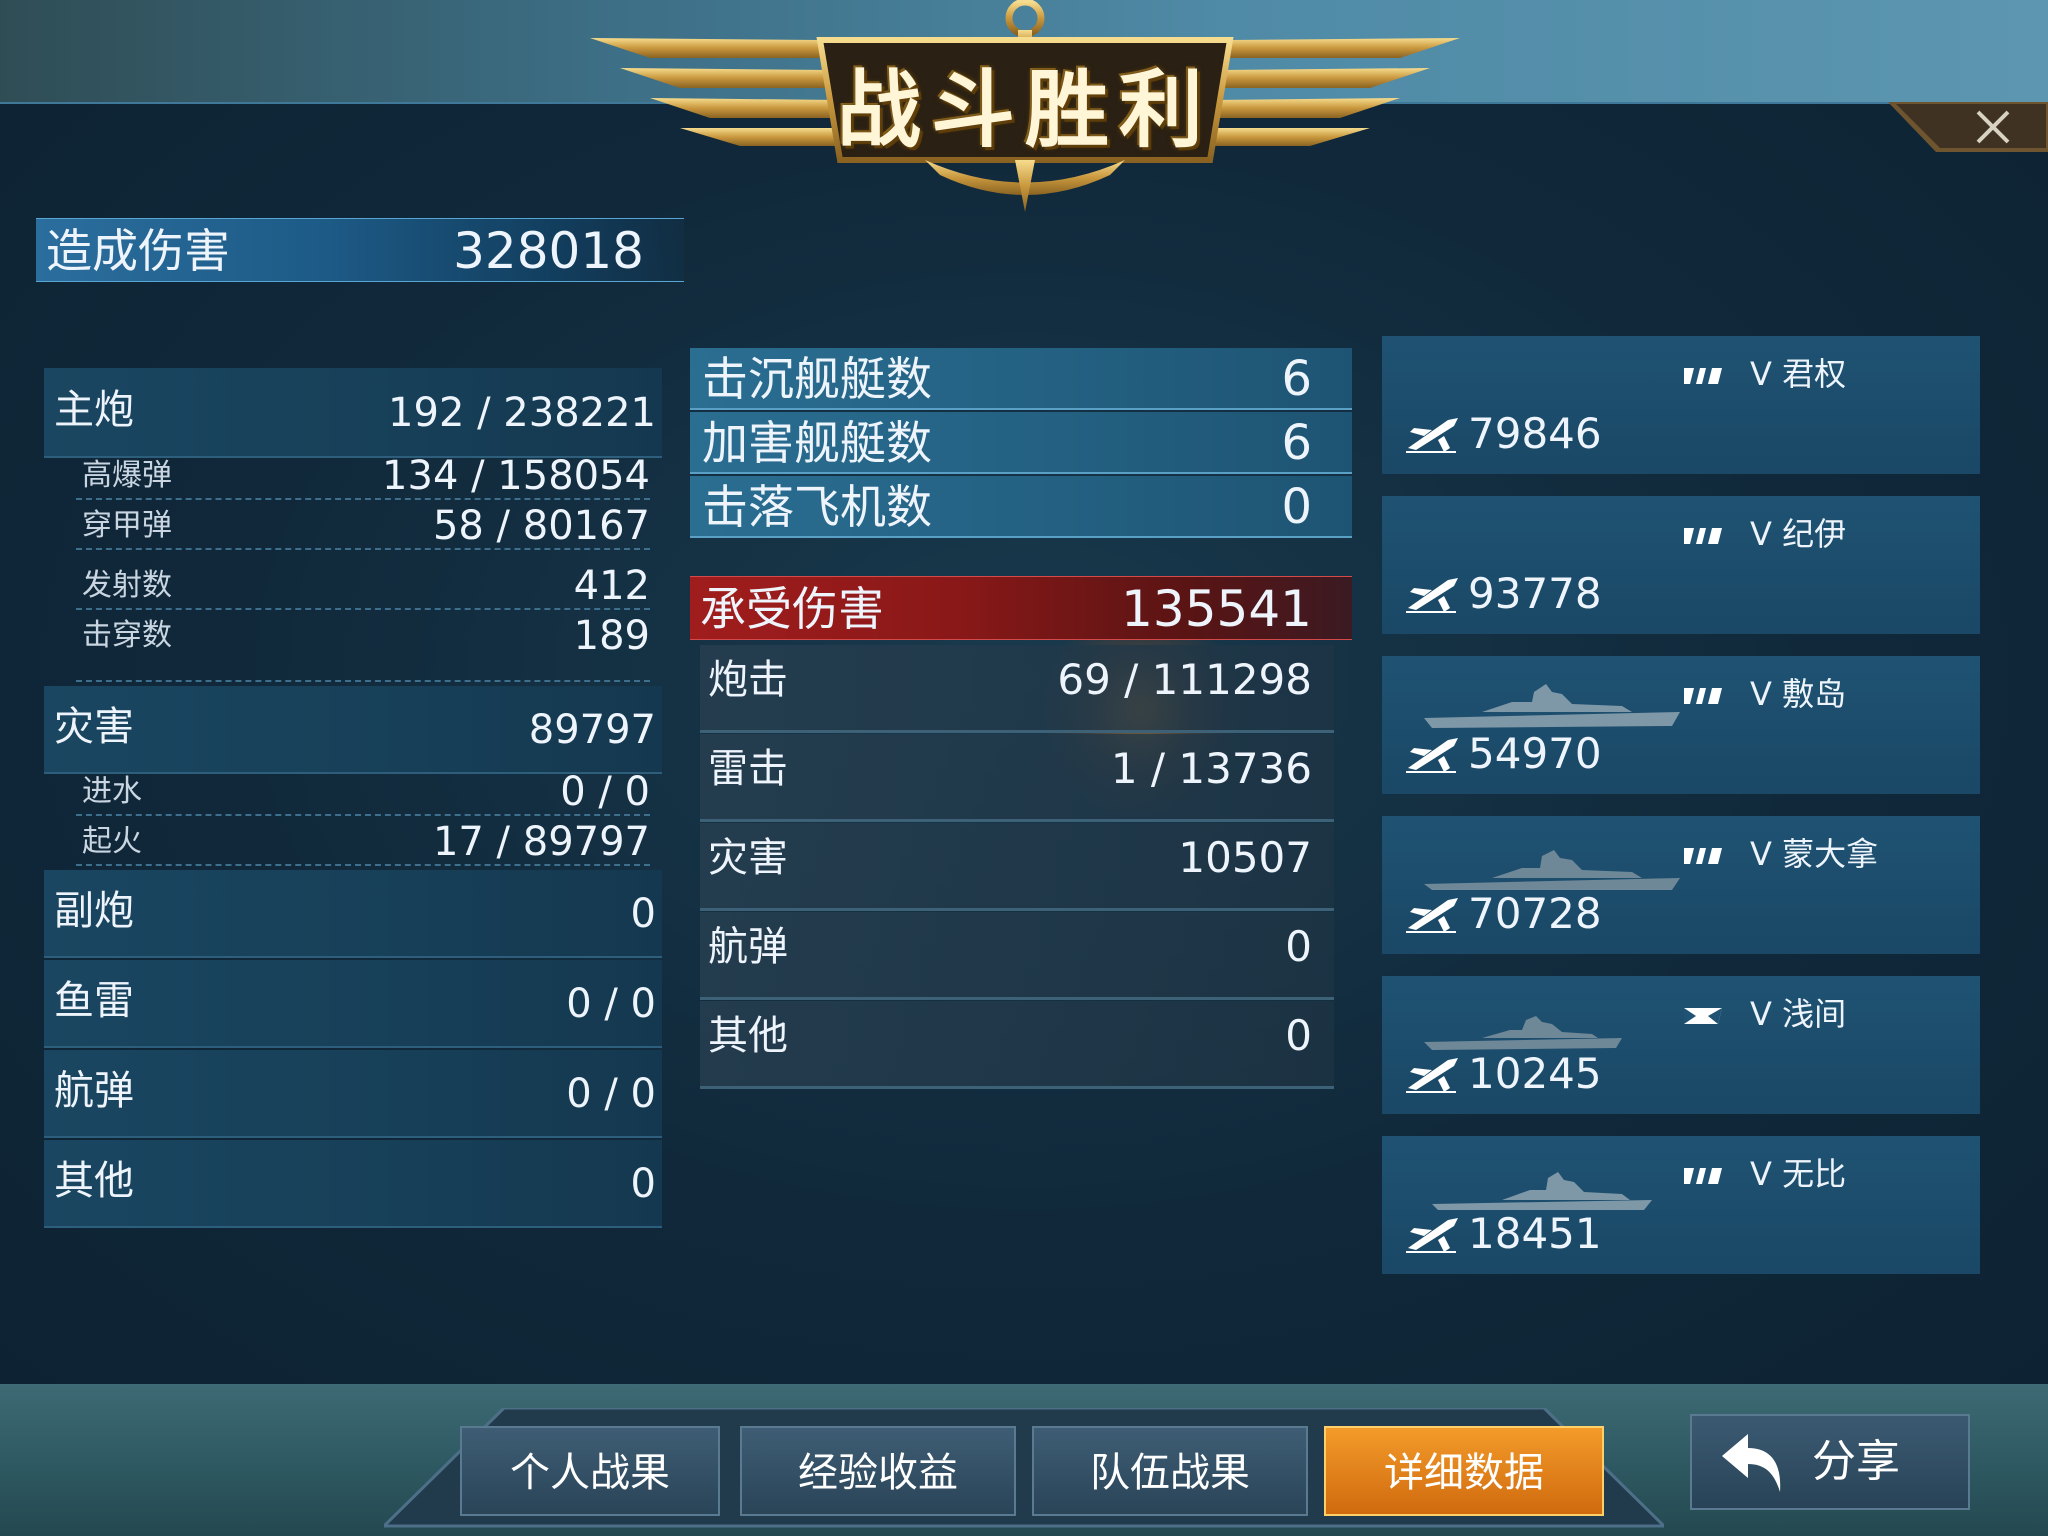 This screenshot has width=2048, height=1536. What do you see at coordinates (127, 525) in the screenshot?
I see `ap-shell-label: 穿甲弹` at bounding box center [127, 525].